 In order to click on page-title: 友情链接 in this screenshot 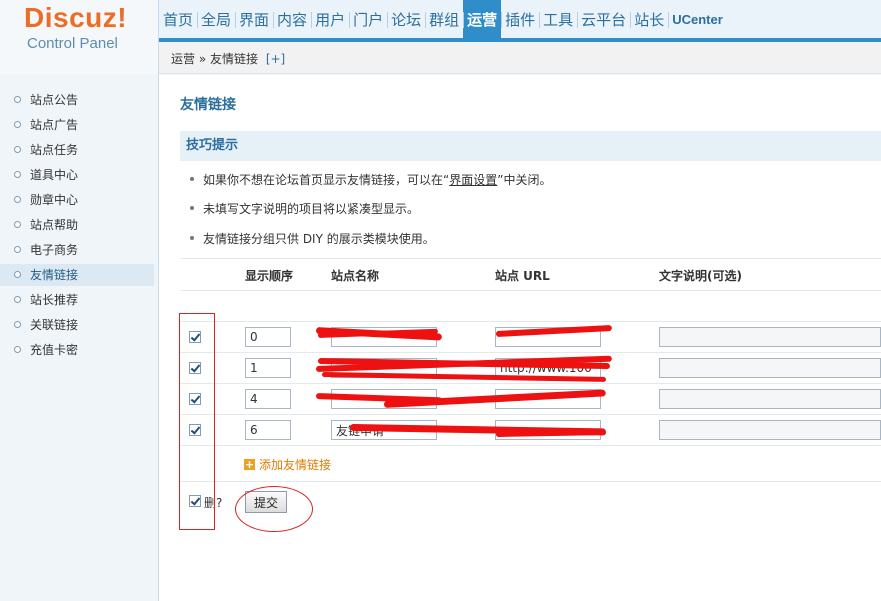, I will do `click(208, 105)`.